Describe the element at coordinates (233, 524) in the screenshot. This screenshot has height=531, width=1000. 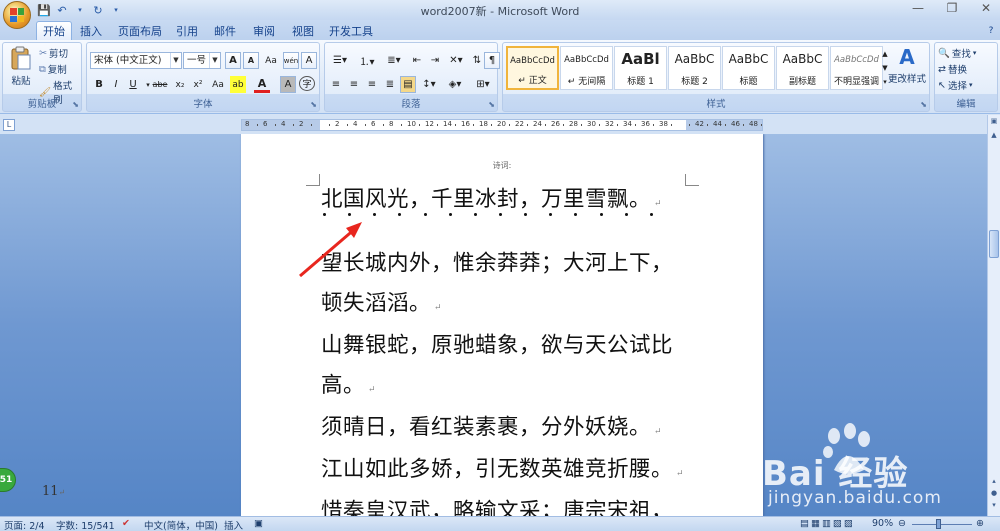
I see `insert-mode: 插入` at that location.